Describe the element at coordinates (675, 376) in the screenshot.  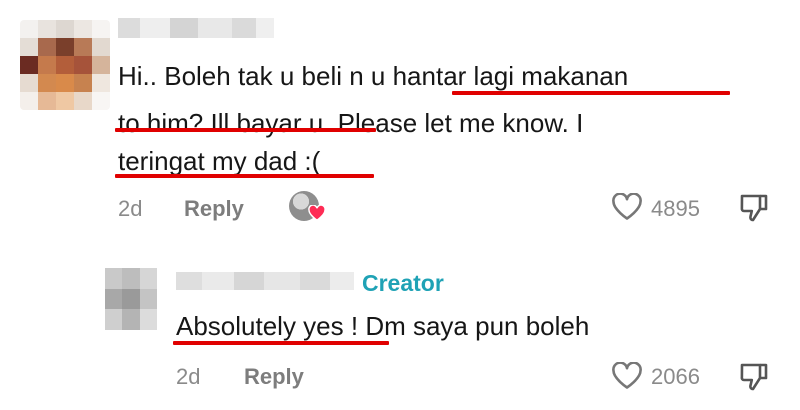
I see `like-count: 2066` at that location.